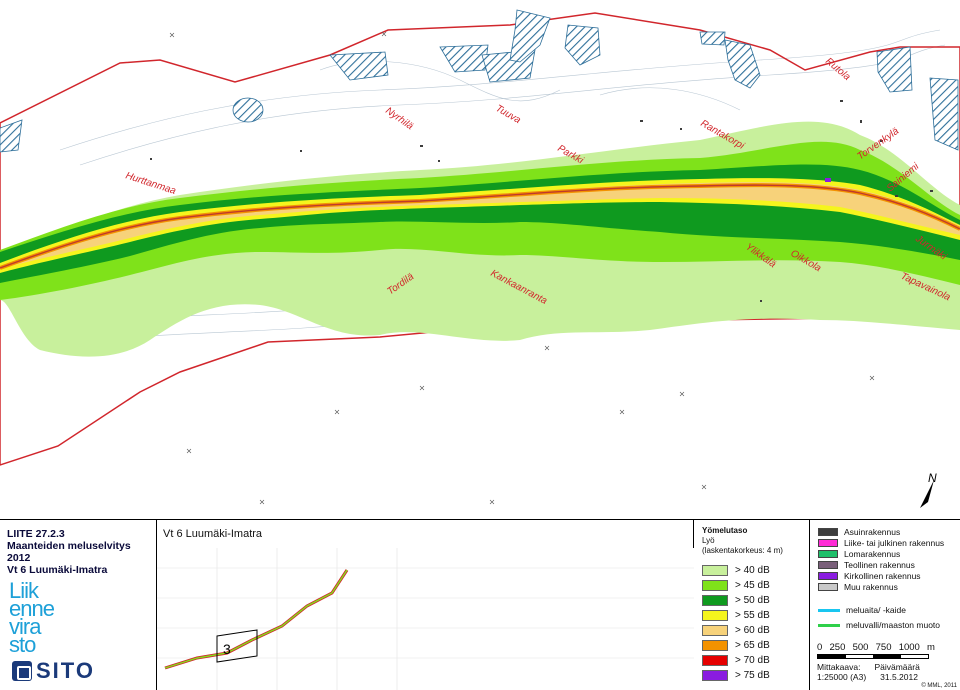  I want to click on overview-map: 3, so click(425, 619).